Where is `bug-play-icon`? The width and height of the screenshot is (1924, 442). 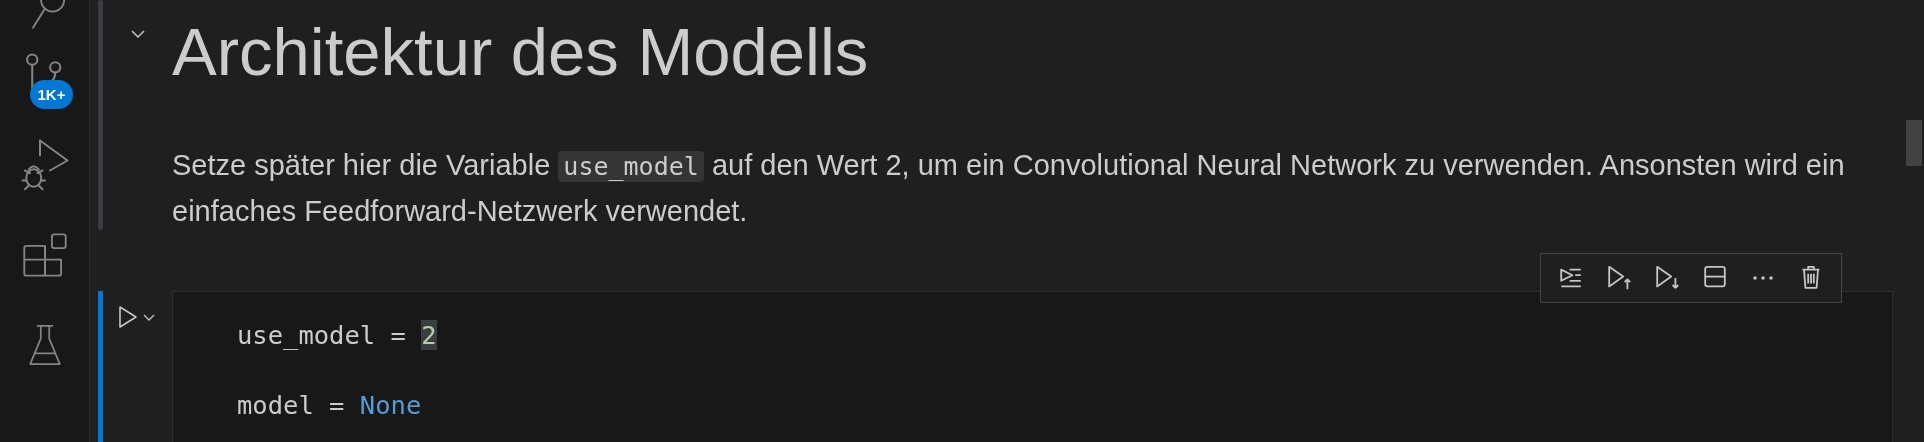 bug-play-icon is located at coordinates (44, 165).